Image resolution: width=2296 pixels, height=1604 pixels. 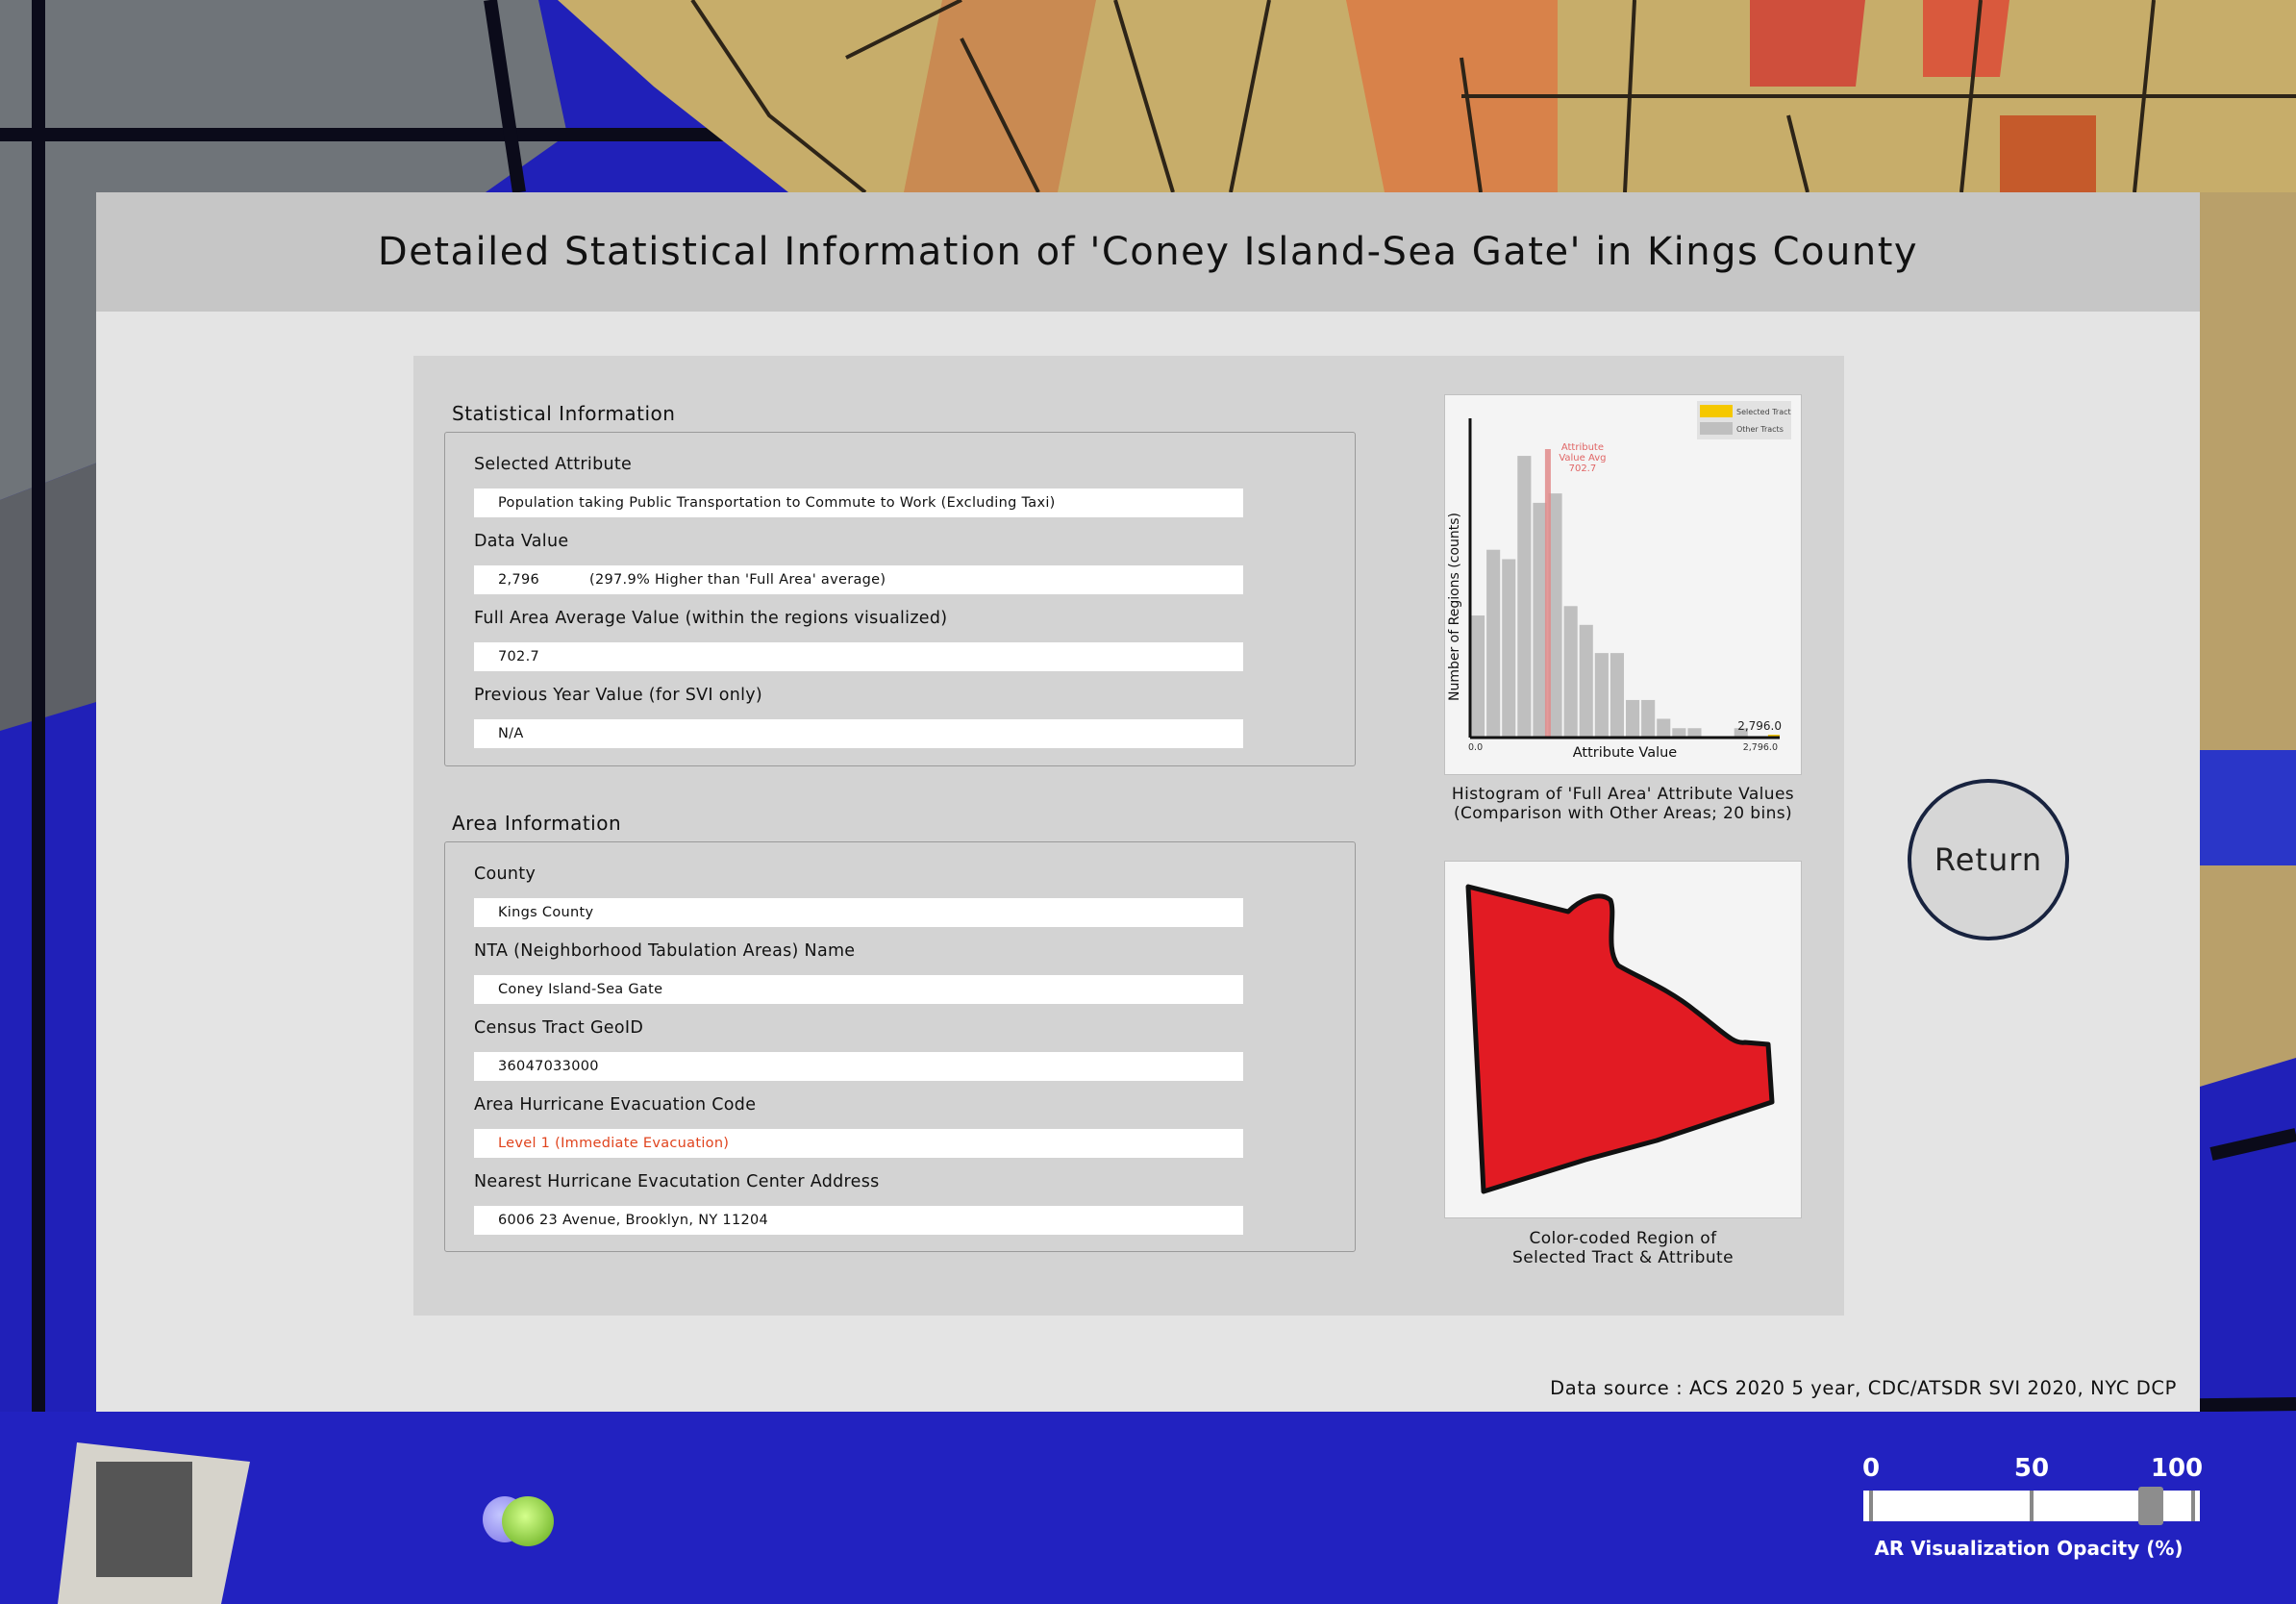 I want to click on selected-value-label: 2,796.0, so click(x=1759, y=726).